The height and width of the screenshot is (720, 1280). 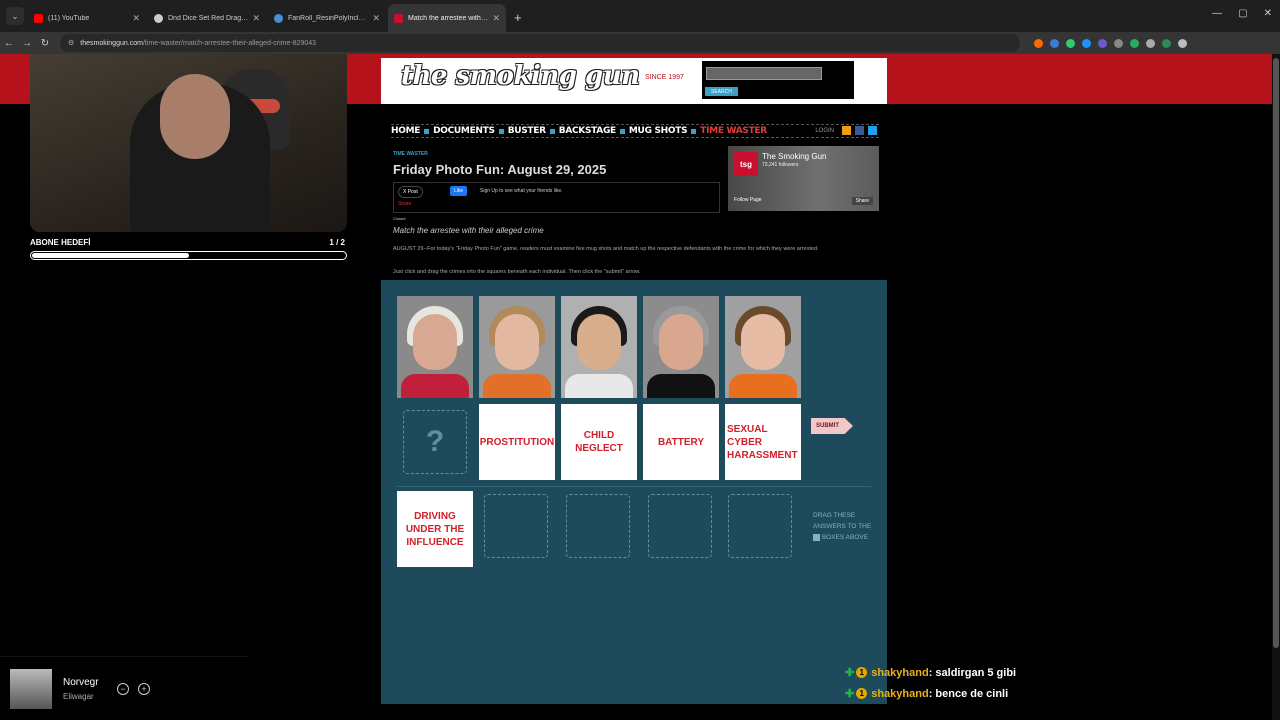 What do you see at coordinates (859, 130) in the screenshot?
I see `facebook-icon` at bounding box center [859, 130].